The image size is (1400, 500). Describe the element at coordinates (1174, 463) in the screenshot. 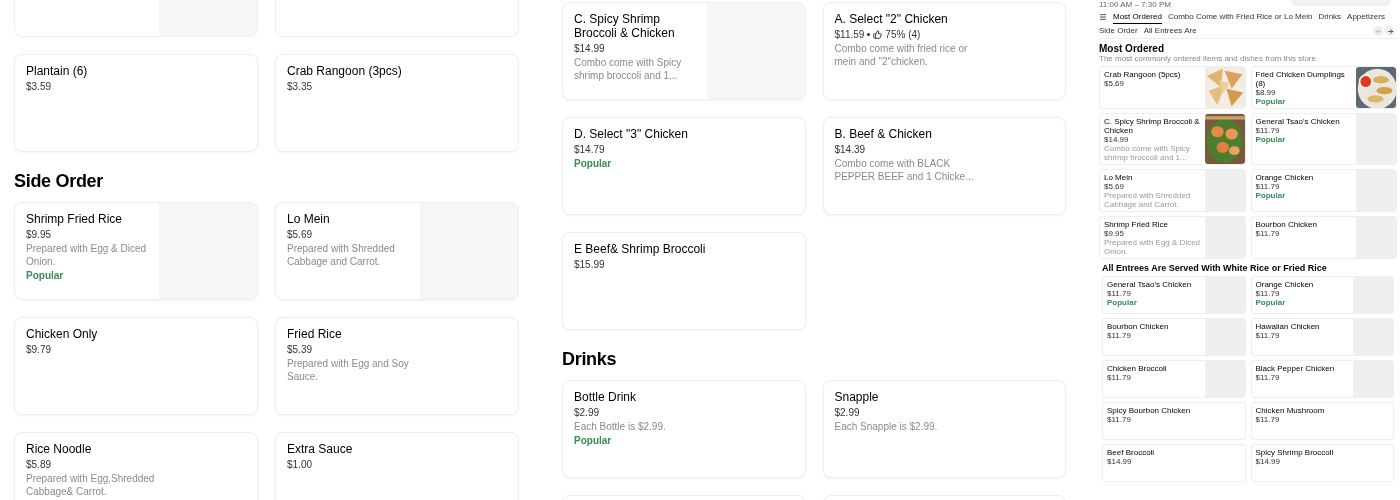

I see `menu-card: Beef Broccoli $14.99` at that location.